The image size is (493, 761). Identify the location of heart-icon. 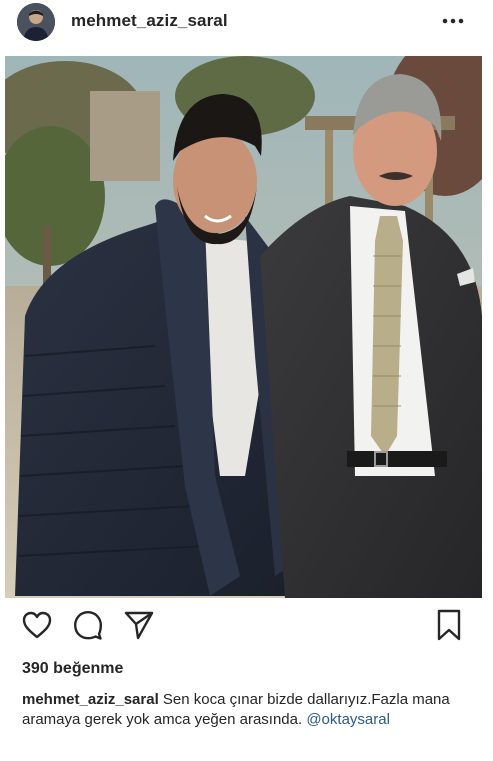
(37, 625).